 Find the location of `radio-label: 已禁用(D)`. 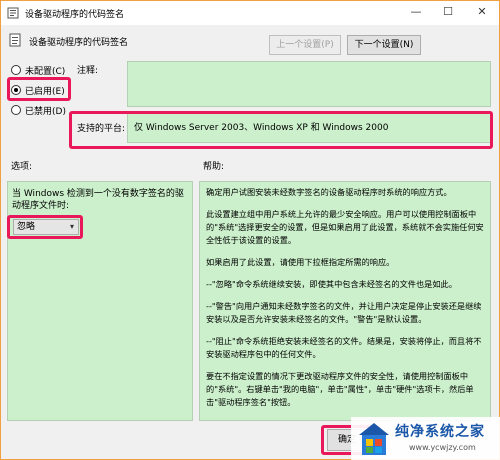

radio-label: 已禁用(D) is located at coordinates (45, 111).